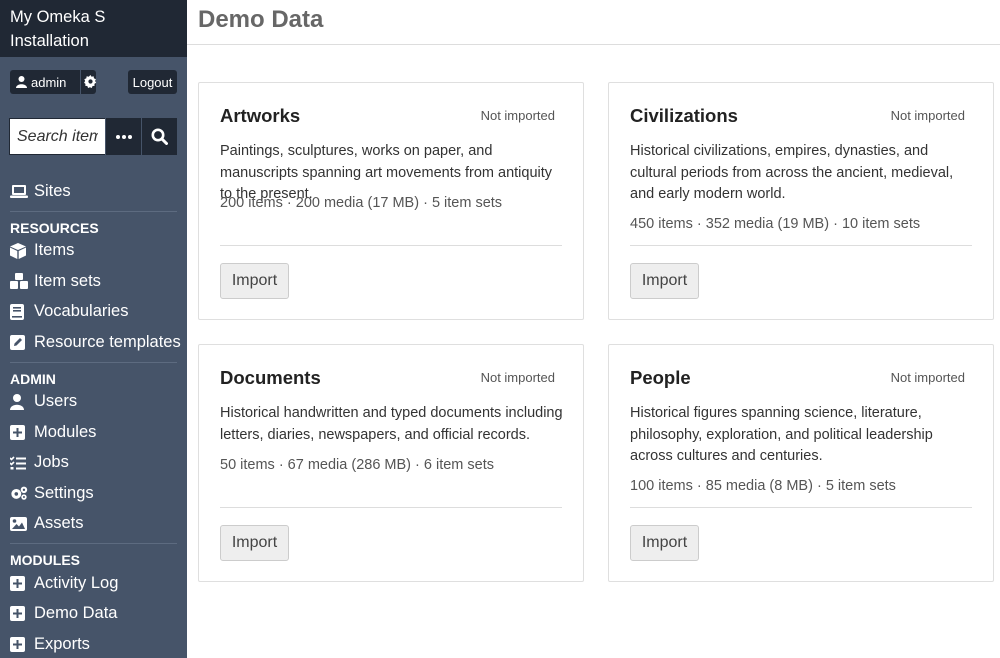 This screenshot has height=658, width=1000. I want to click on sidebar-item-sites: Sites, so click(93, 191).